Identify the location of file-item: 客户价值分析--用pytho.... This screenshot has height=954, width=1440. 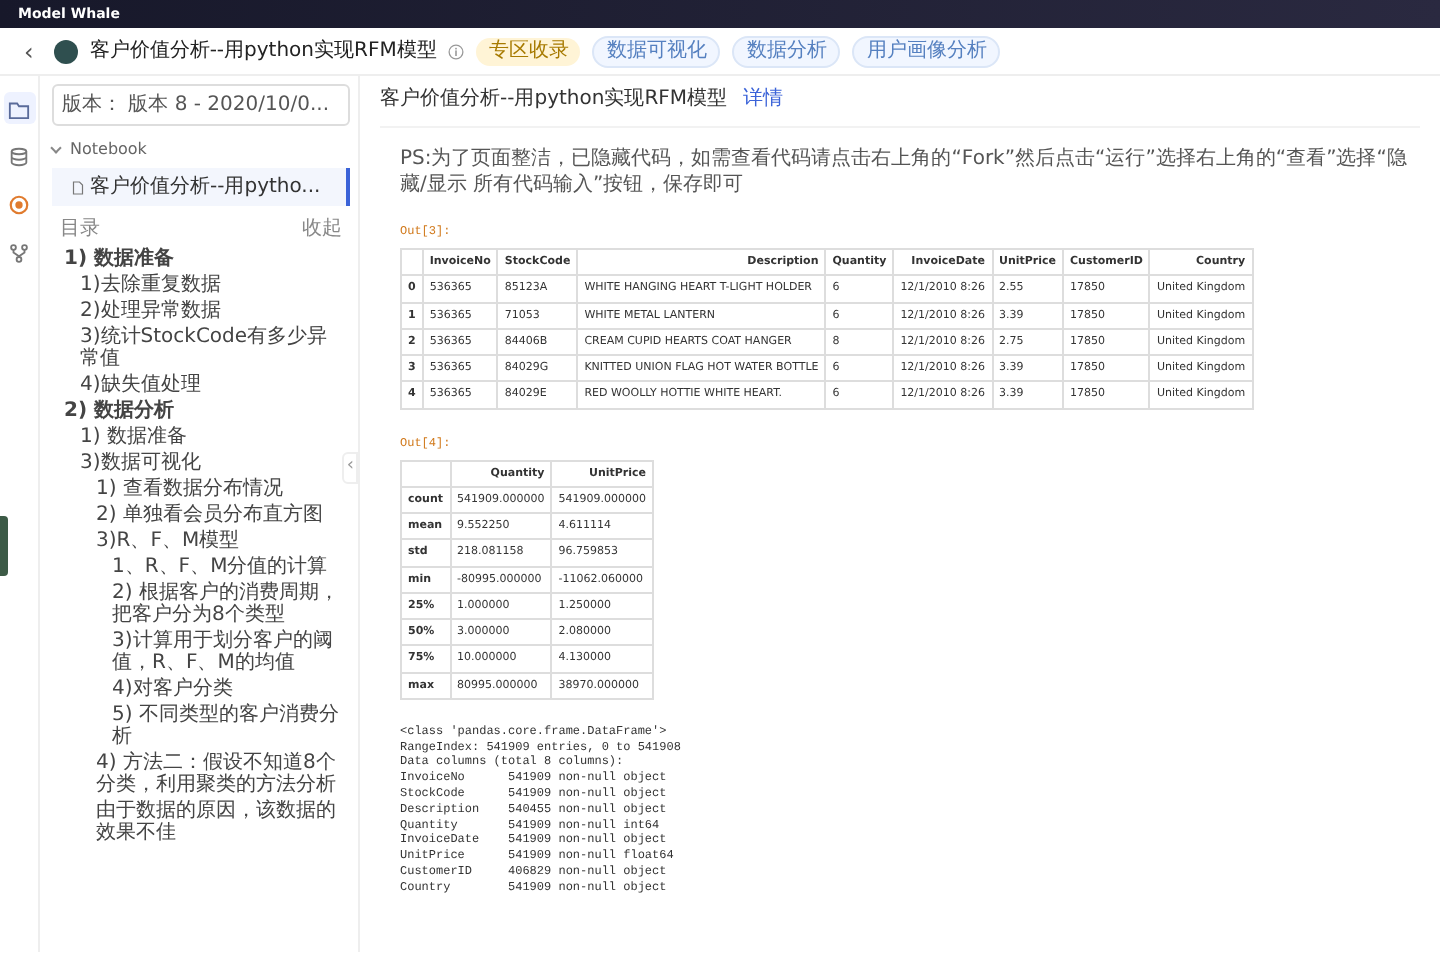
(201, 187).